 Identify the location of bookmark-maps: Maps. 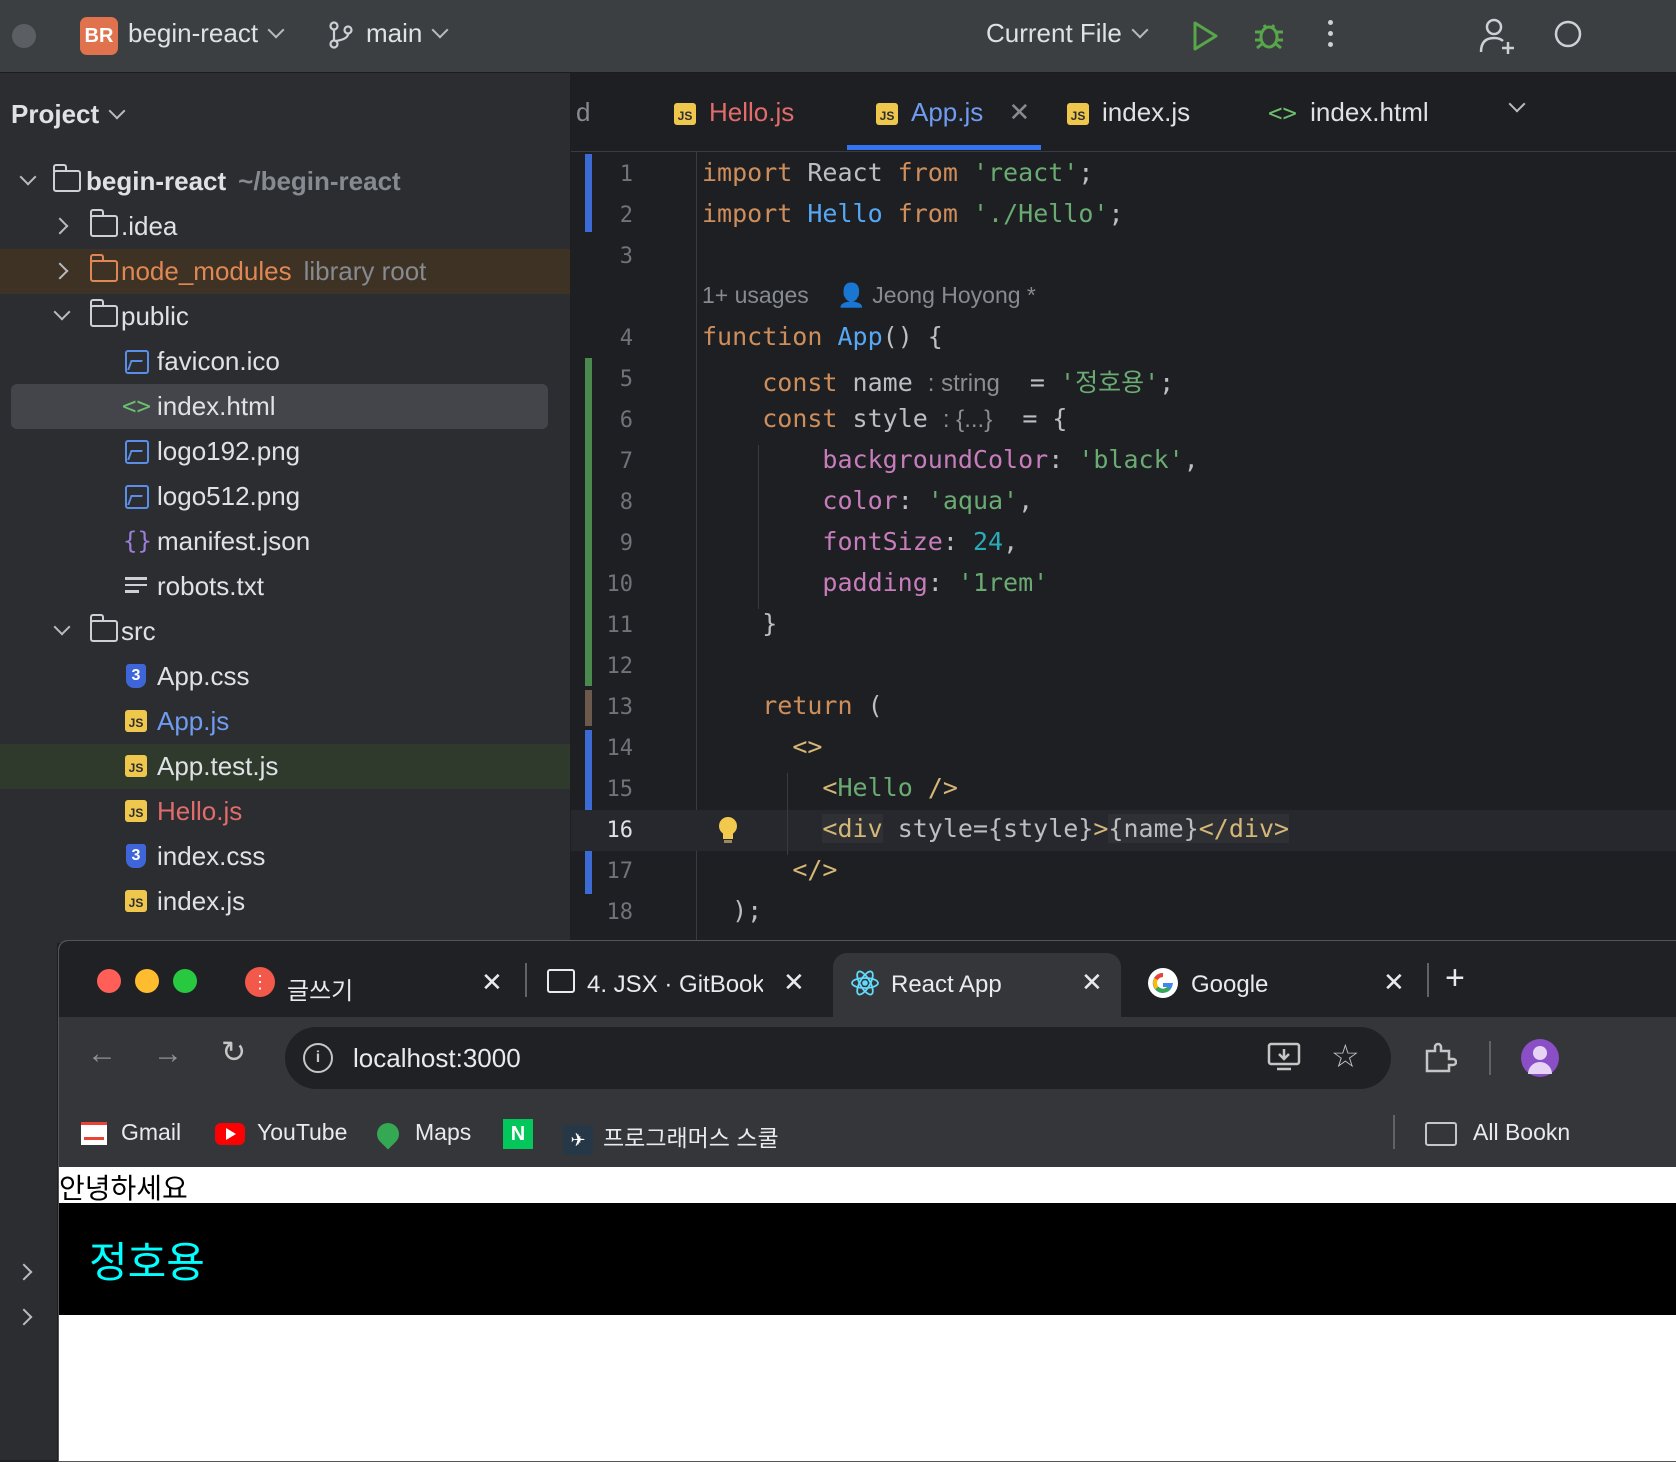
(421, 1134).